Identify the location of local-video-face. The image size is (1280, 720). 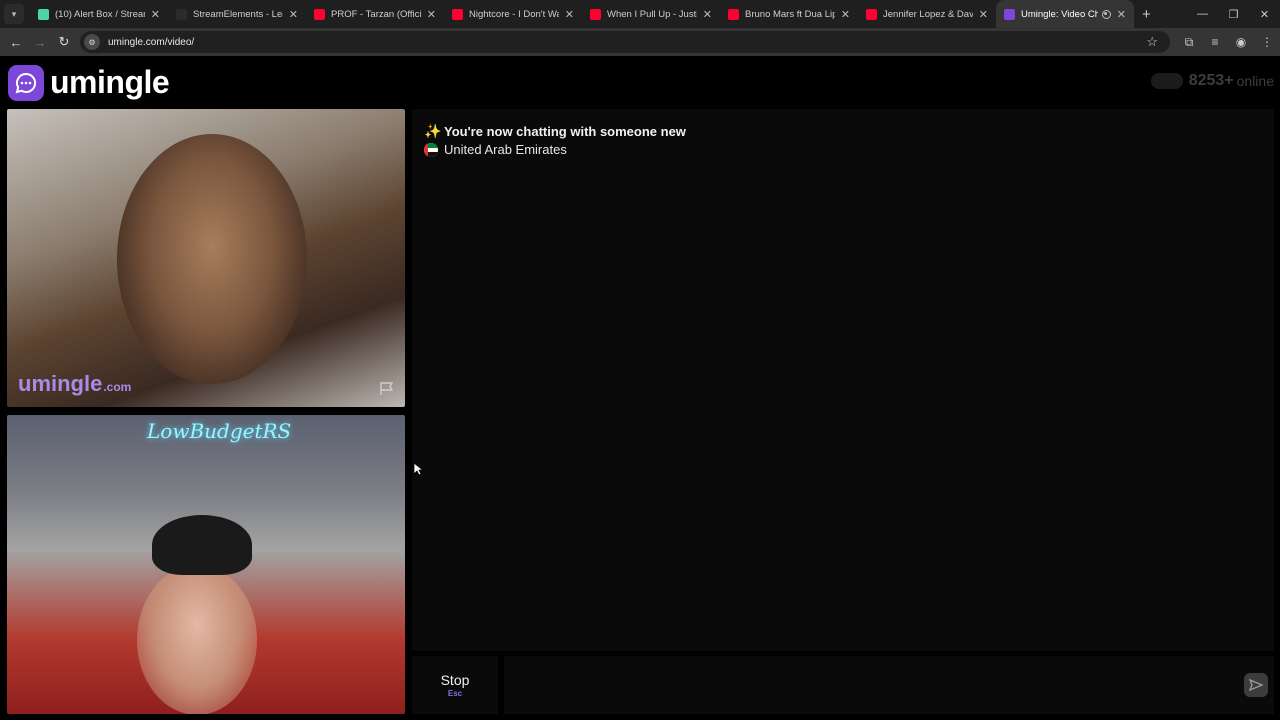
(197, 639).